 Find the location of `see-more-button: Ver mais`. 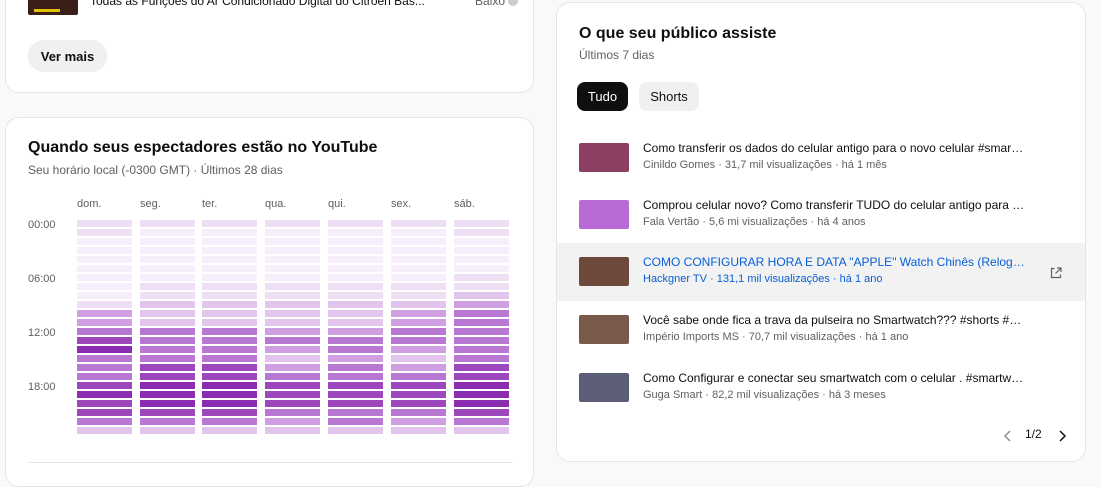

see-more-button: Ver mais is located at coordinates (67, 56).